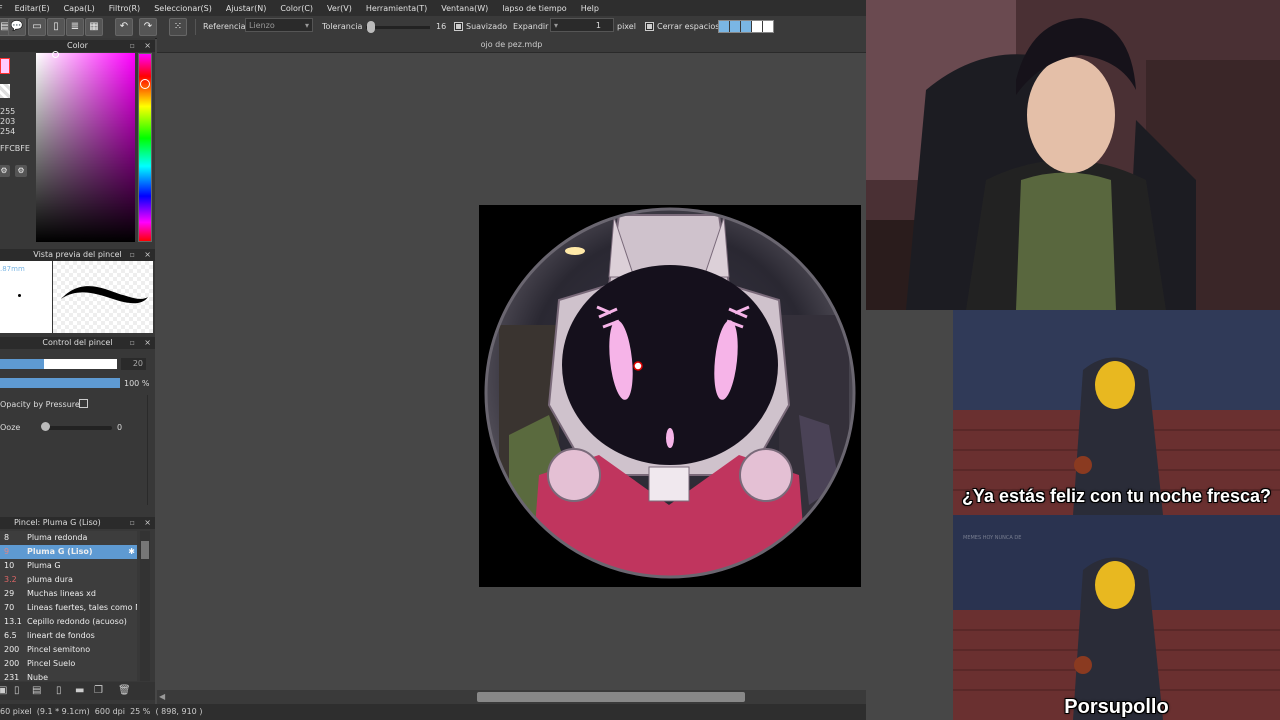 The width and height of the screenshot is (1280, 720). What do you see at coordinates (60, 383) in the screenshot?
I see `opacity-slider` at bounding box center [60, 383].